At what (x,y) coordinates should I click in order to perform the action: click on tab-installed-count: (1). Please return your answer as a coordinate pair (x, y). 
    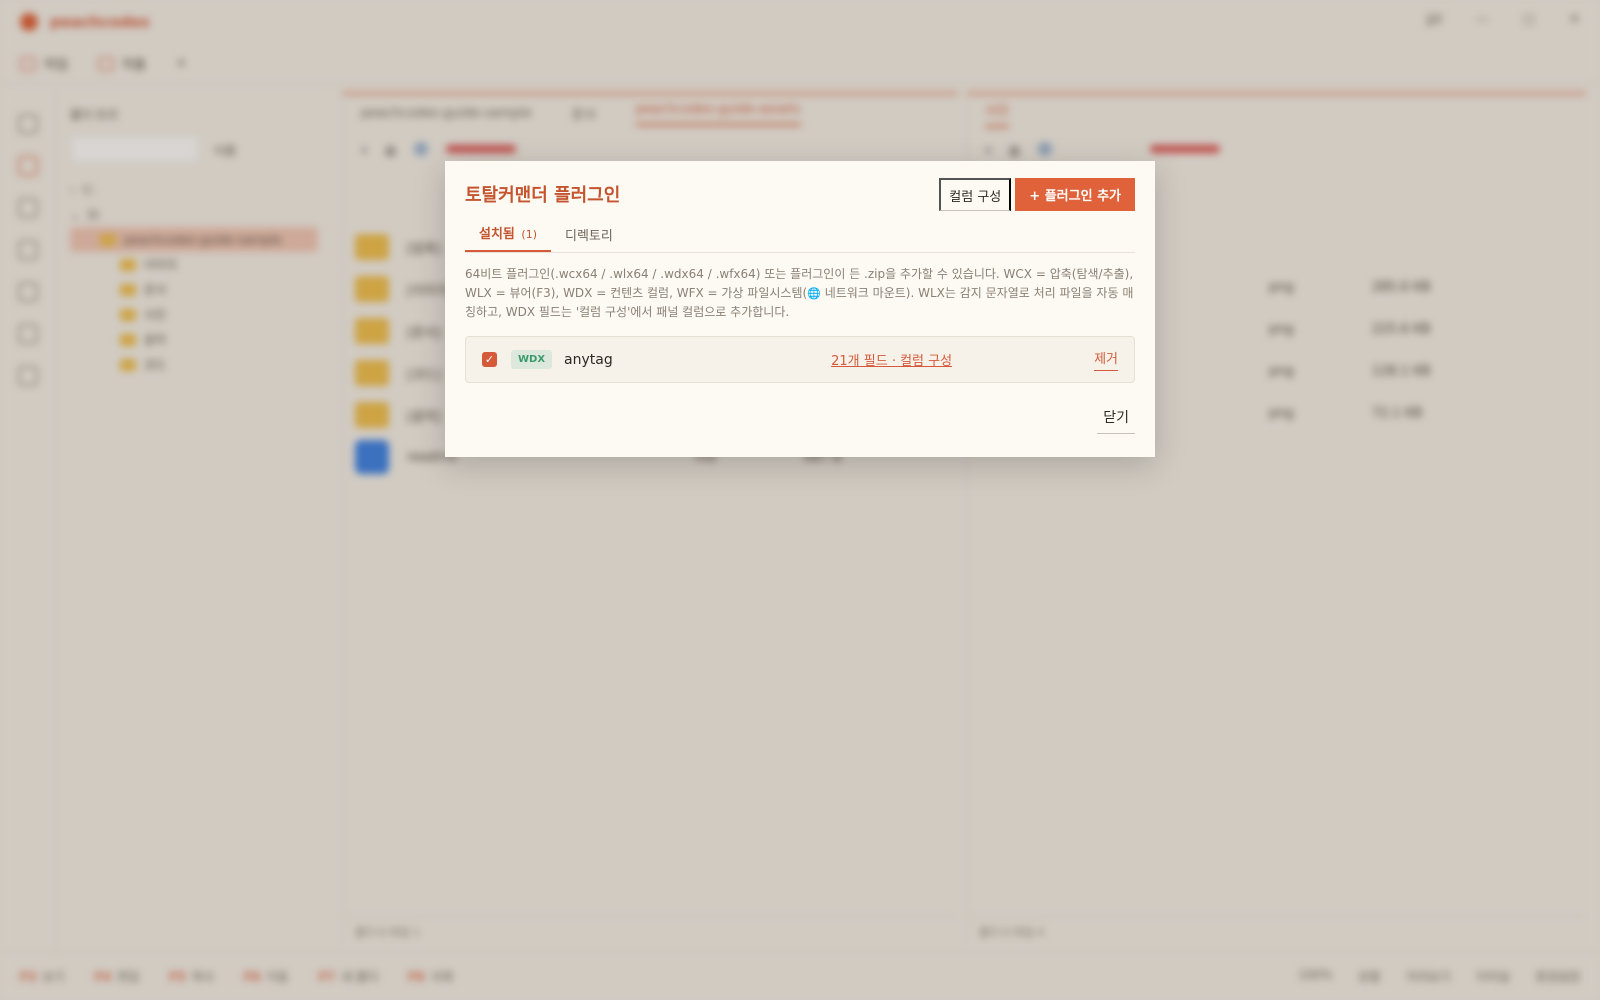
    Looking at the image, I should click on (529, 234).